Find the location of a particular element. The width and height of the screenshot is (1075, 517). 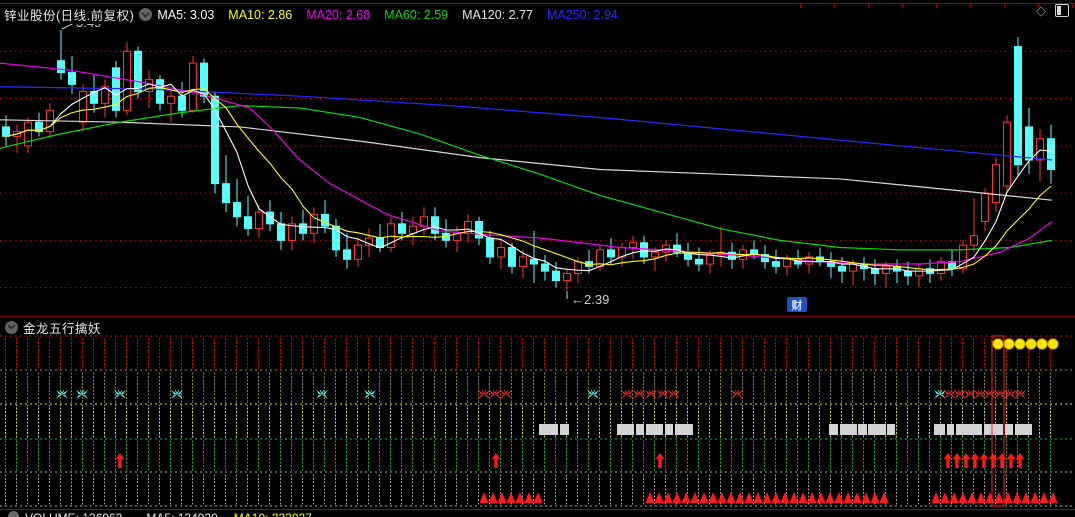

legend-ma120: MA120: 2.77 is located at coordinates (497, 14).